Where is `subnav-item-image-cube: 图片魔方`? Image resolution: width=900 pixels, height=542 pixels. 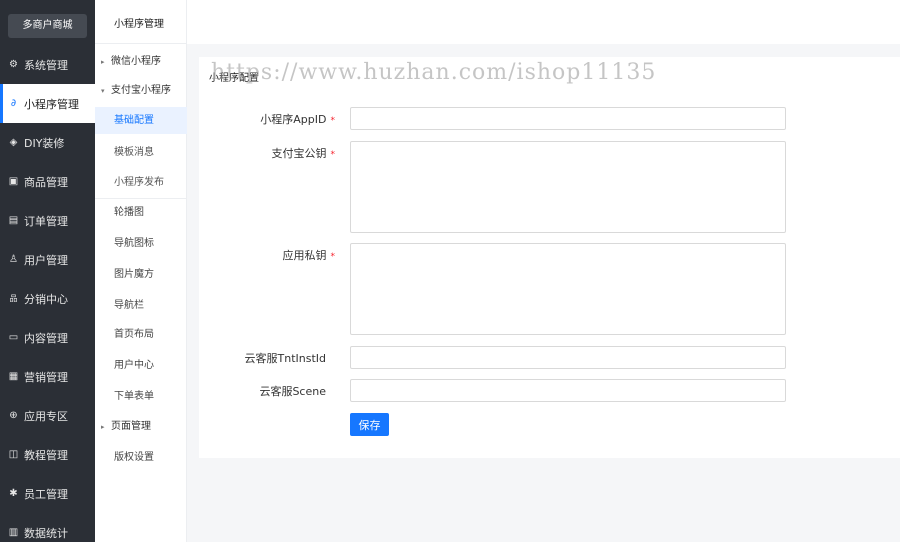 subnav-item-image-cube: 图片魔方 is located at coordinates (141, 274).